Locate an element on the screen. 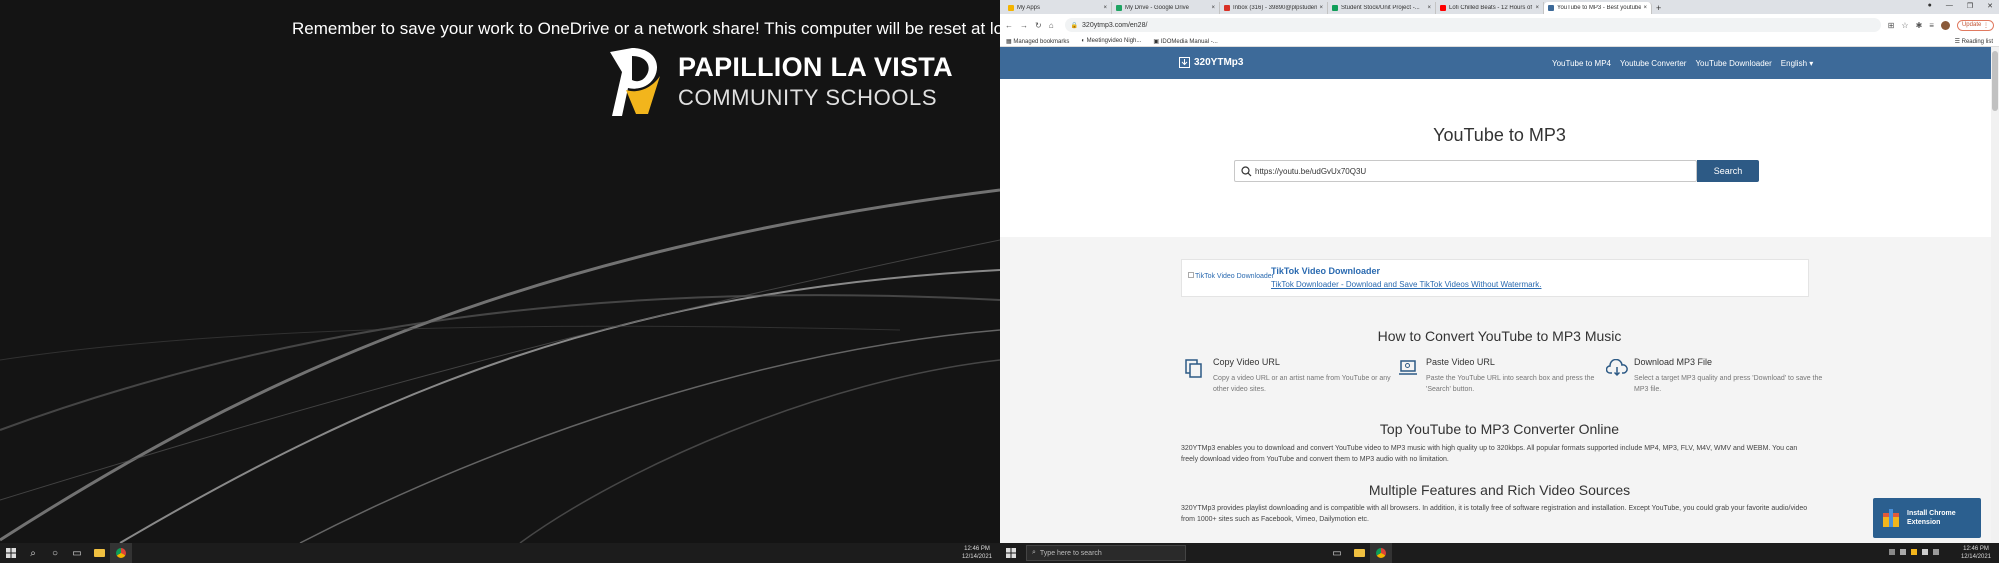 Image resolution: width=1999 pixels, height=563 pixels. browser-tab: My Drive - Google Drive × is located at coordinates (1166, 8).